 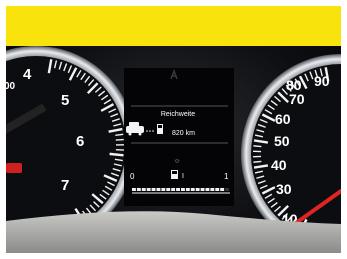 What do you see at coordinates (173, 26) in the screenshot?
I see `yellow-banner` at bounding box center [173, 26].